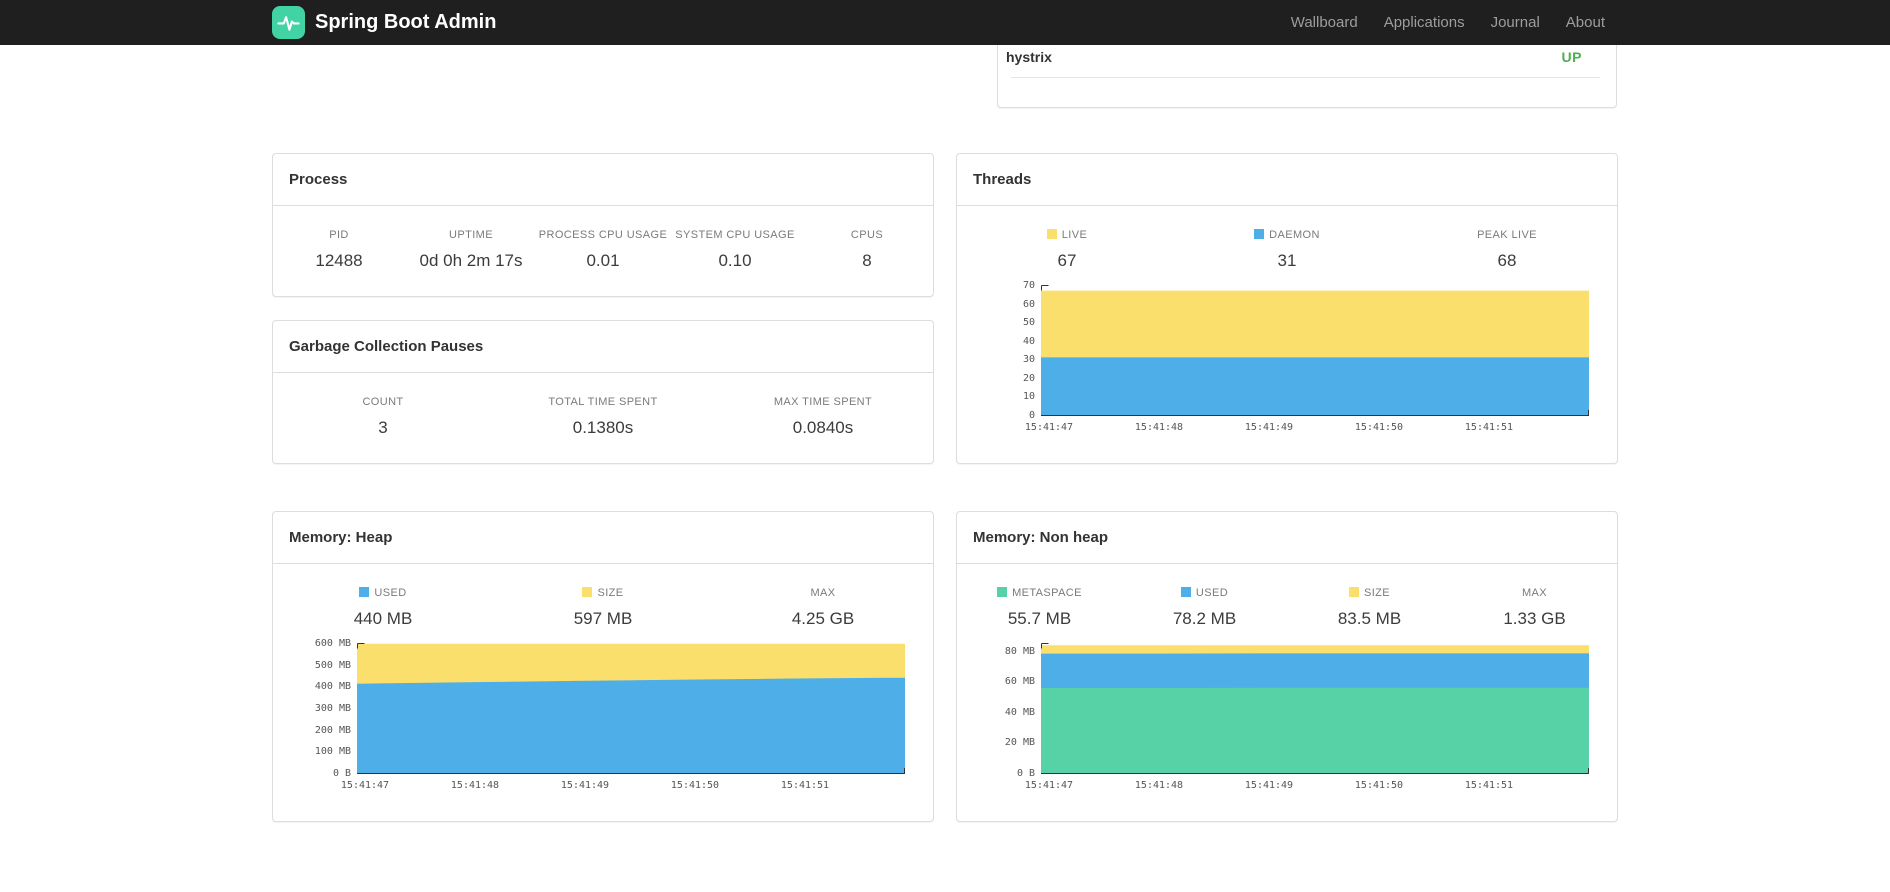  I want to click on y-axis-tick-label: 100 MB, so click(332, 752).